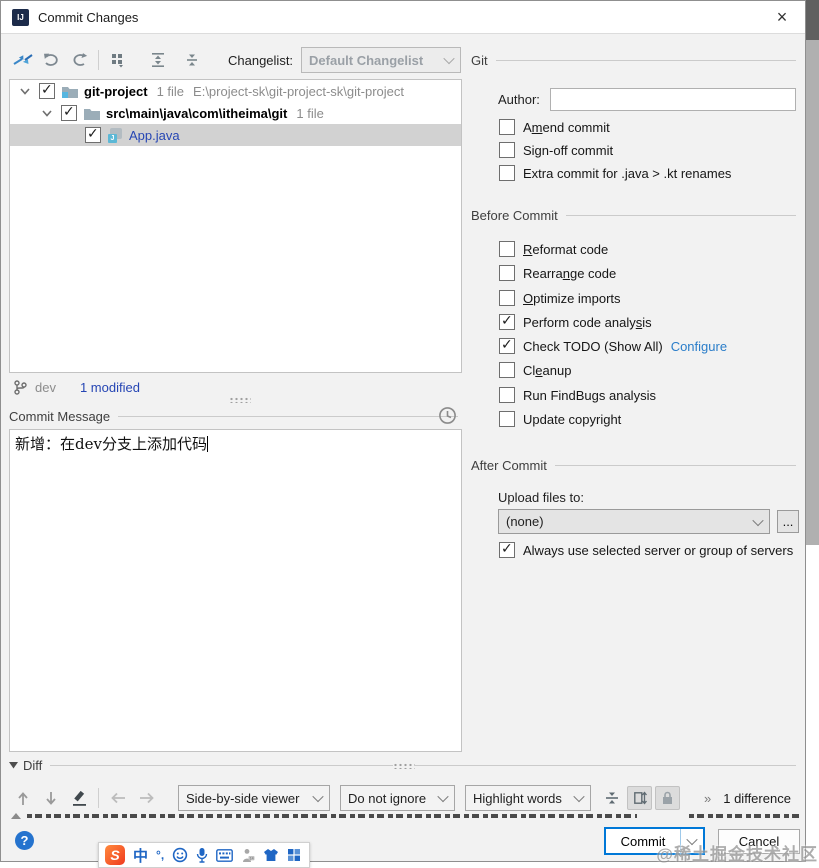 The image size is (819, 868). What do you see at coordinates (557, 273) in the screenshot?
I see `checkbox-rearrange-code: Rearrange code` at bounding box center [557, 273].